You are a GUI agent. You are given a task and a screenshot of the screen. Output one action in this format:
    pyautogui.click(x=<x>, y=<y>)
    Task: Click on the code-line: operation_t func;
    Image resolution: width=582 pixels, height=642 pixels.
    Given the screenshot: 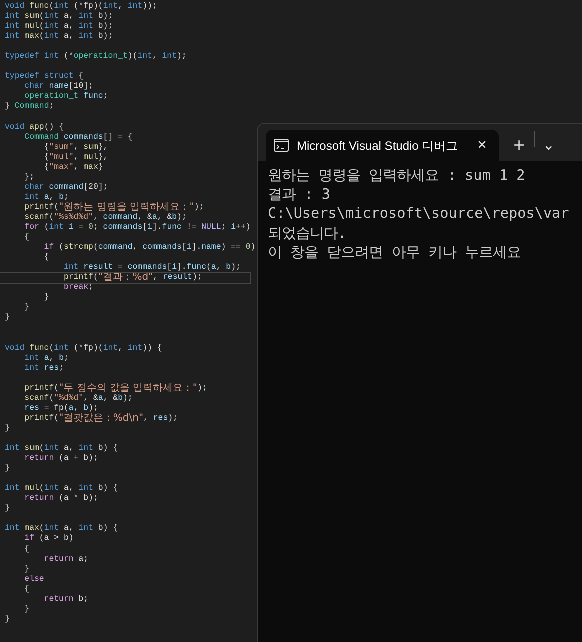 What is the action you would take?
    pyautogui.click(x=66, y=97)
    